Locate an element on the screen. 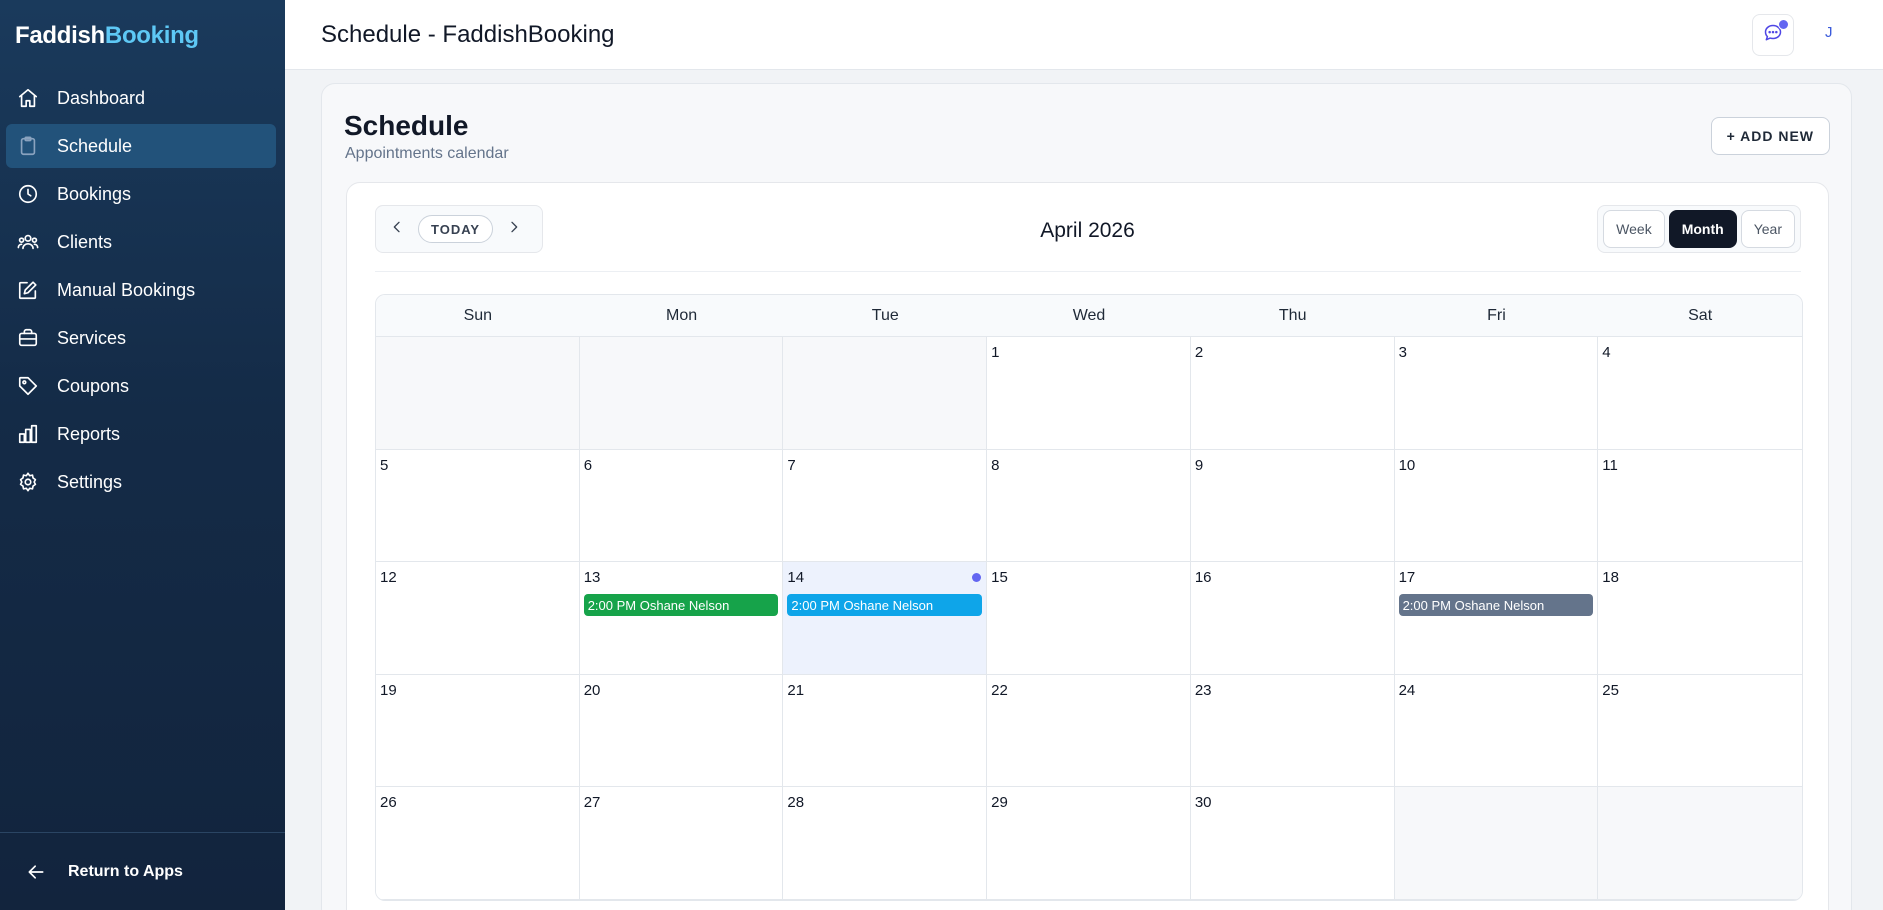 The height and width of the screenshot is (910, 1883). sidebar-item-bookings: Bookings is located at coordinates (141, 194).